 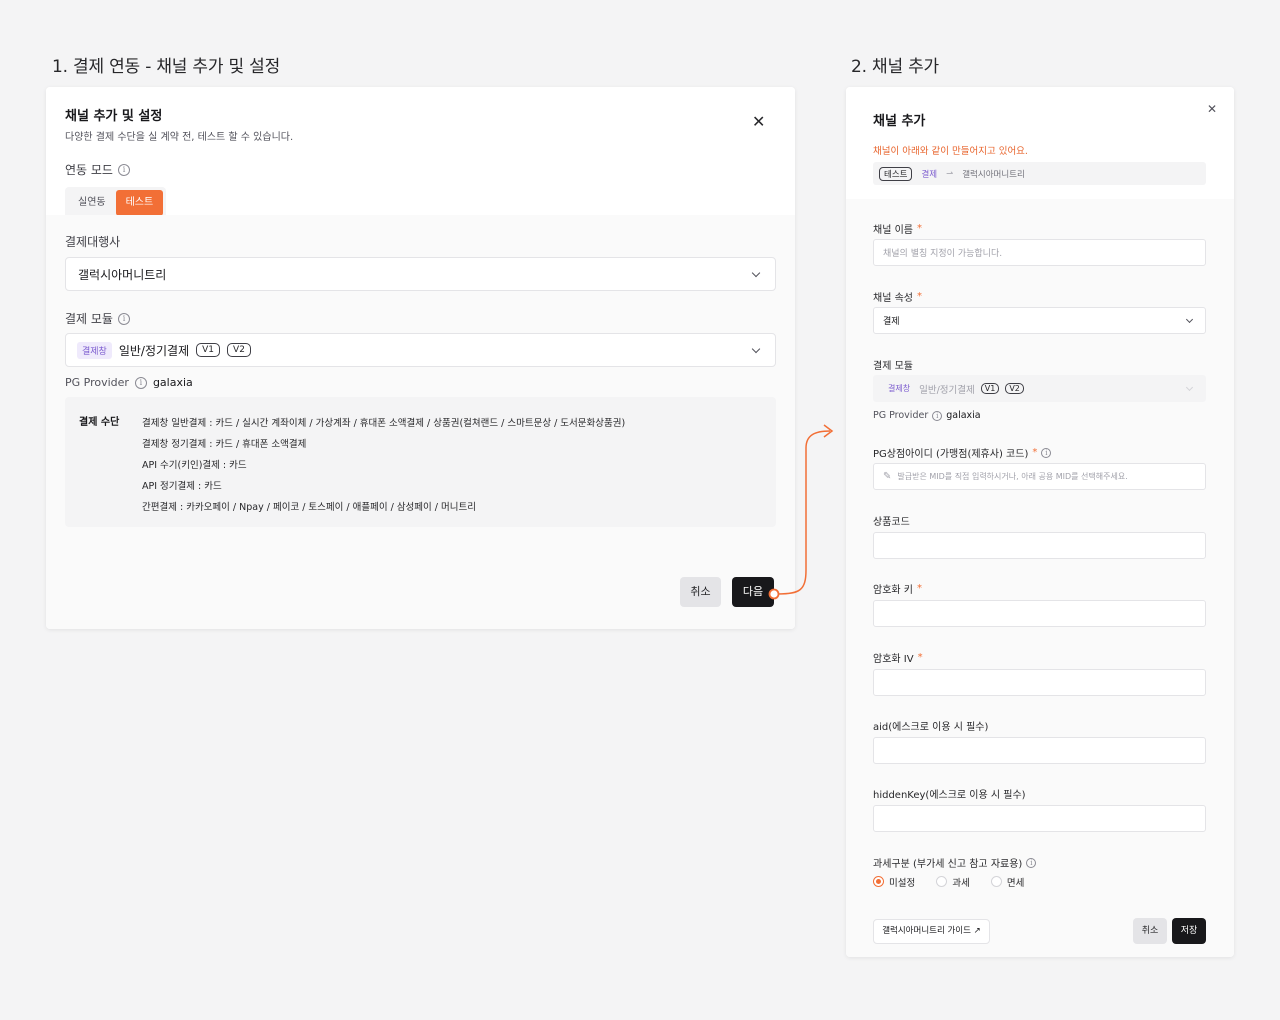 What do you see at coordinates (1012, 476) in the screenshot?
I see `mid-placeholder: 발급받은 MID를 직접 입력하시거나, 아래 공용 MID를 선택해주세요.` at bounding box center [1012, 476].